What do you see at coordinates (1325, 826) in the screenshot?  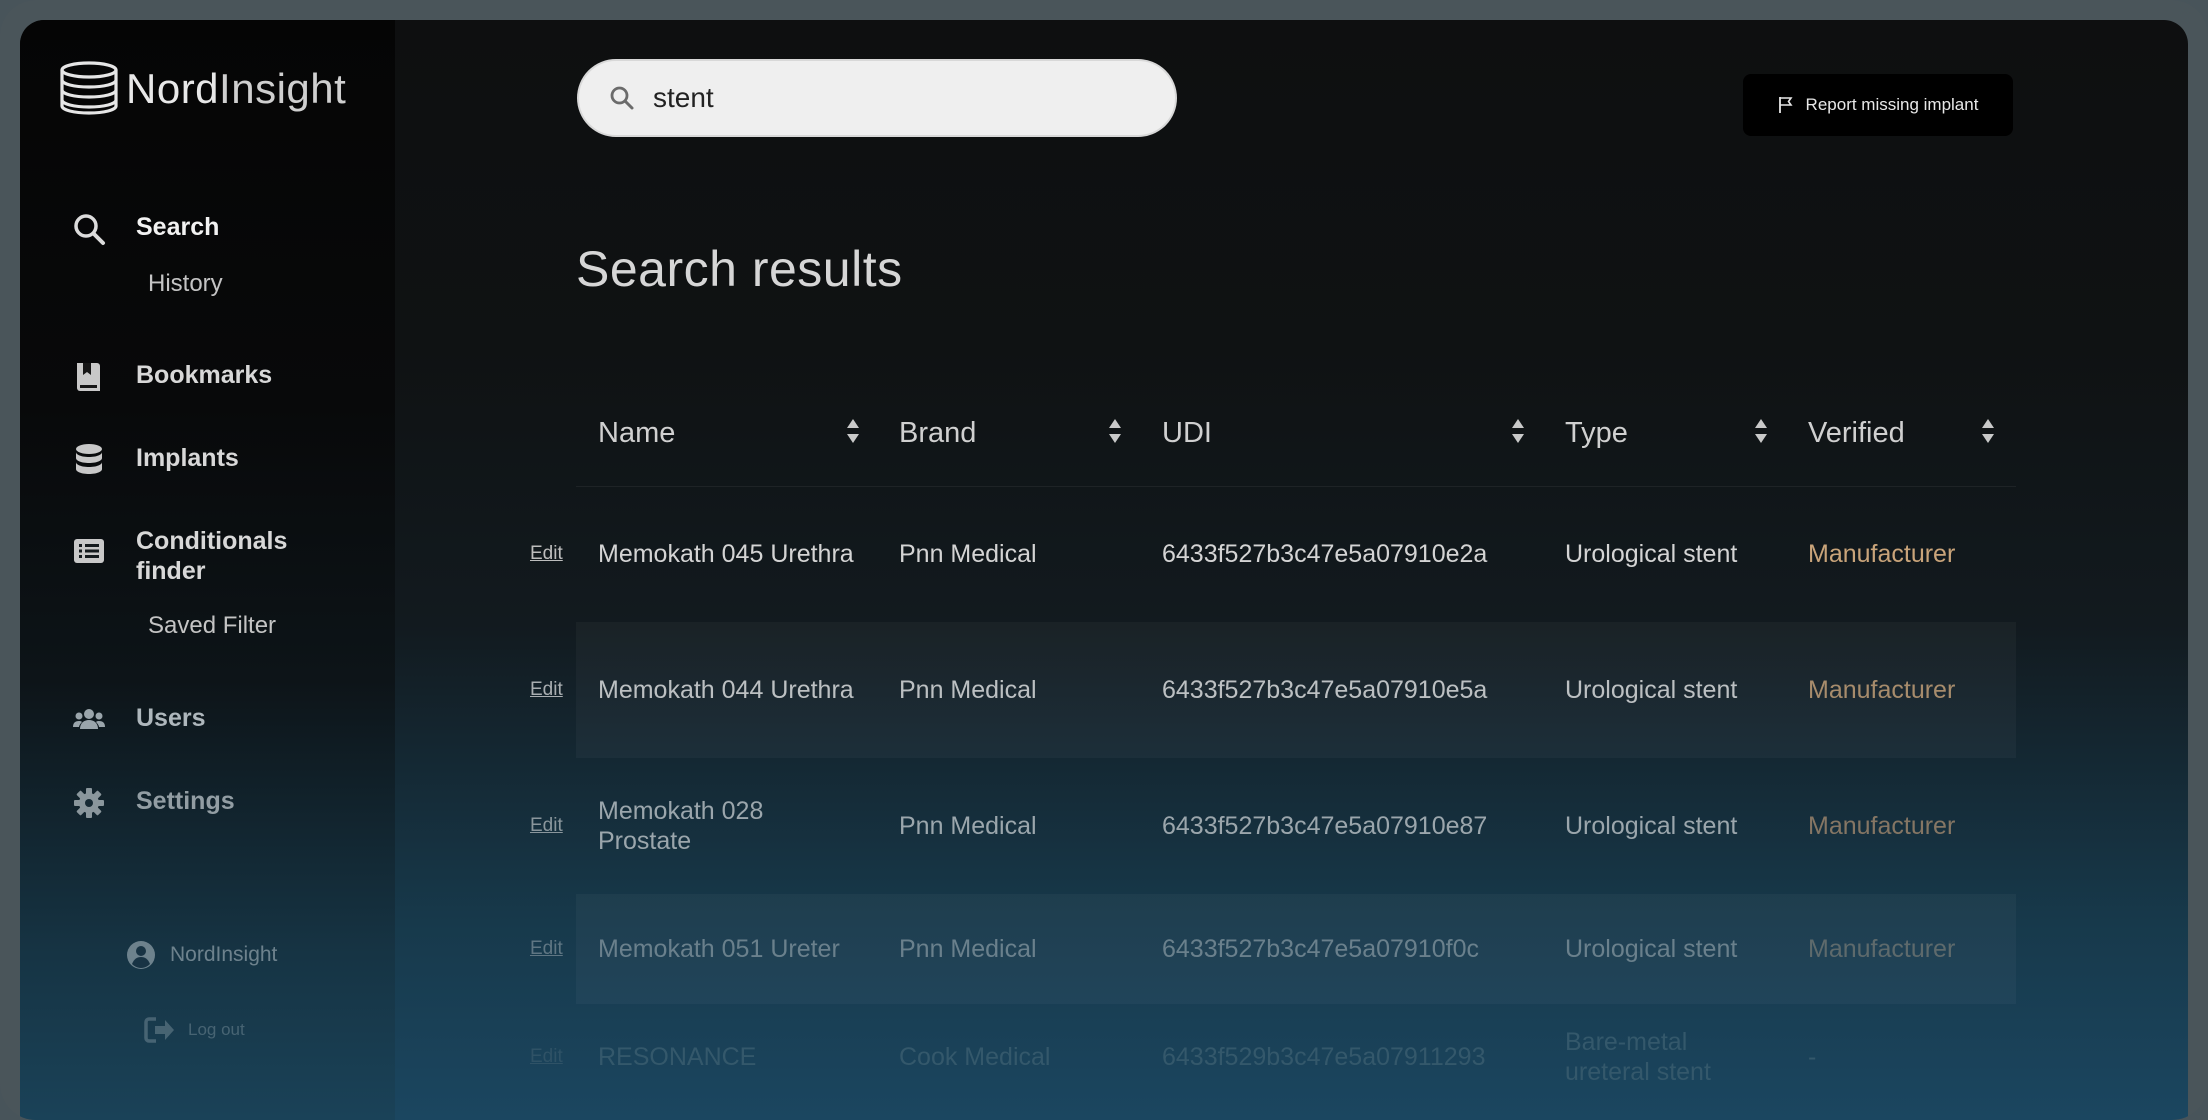 I see `cell-udi: 6433f527b3c47e5a07910e87` at bounding box center [1325, 826].